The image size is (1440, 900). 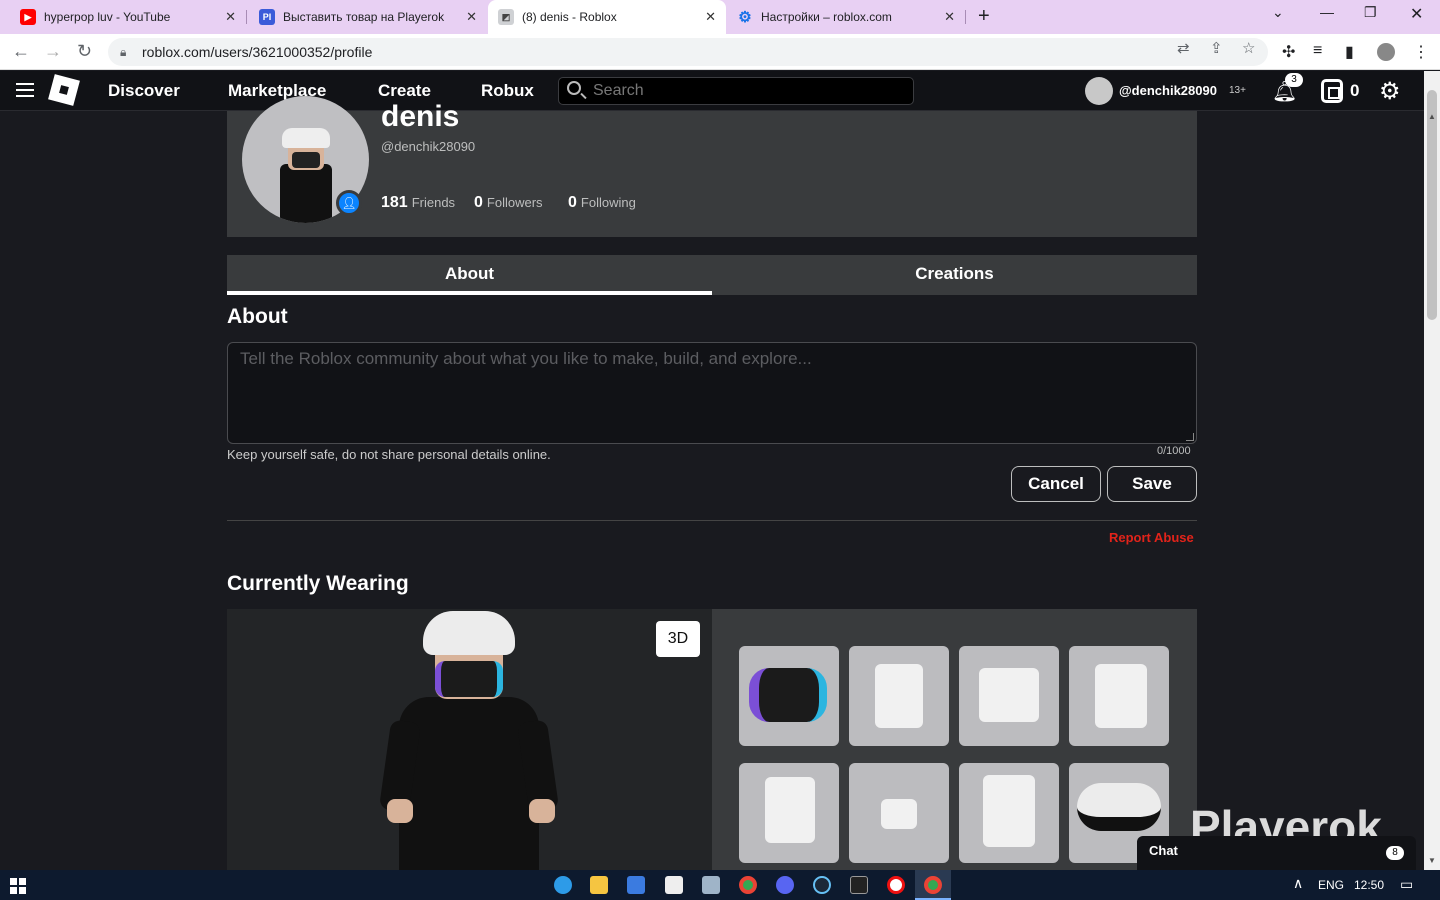 I want to click on avatar-body, so click(x=306, y=193).